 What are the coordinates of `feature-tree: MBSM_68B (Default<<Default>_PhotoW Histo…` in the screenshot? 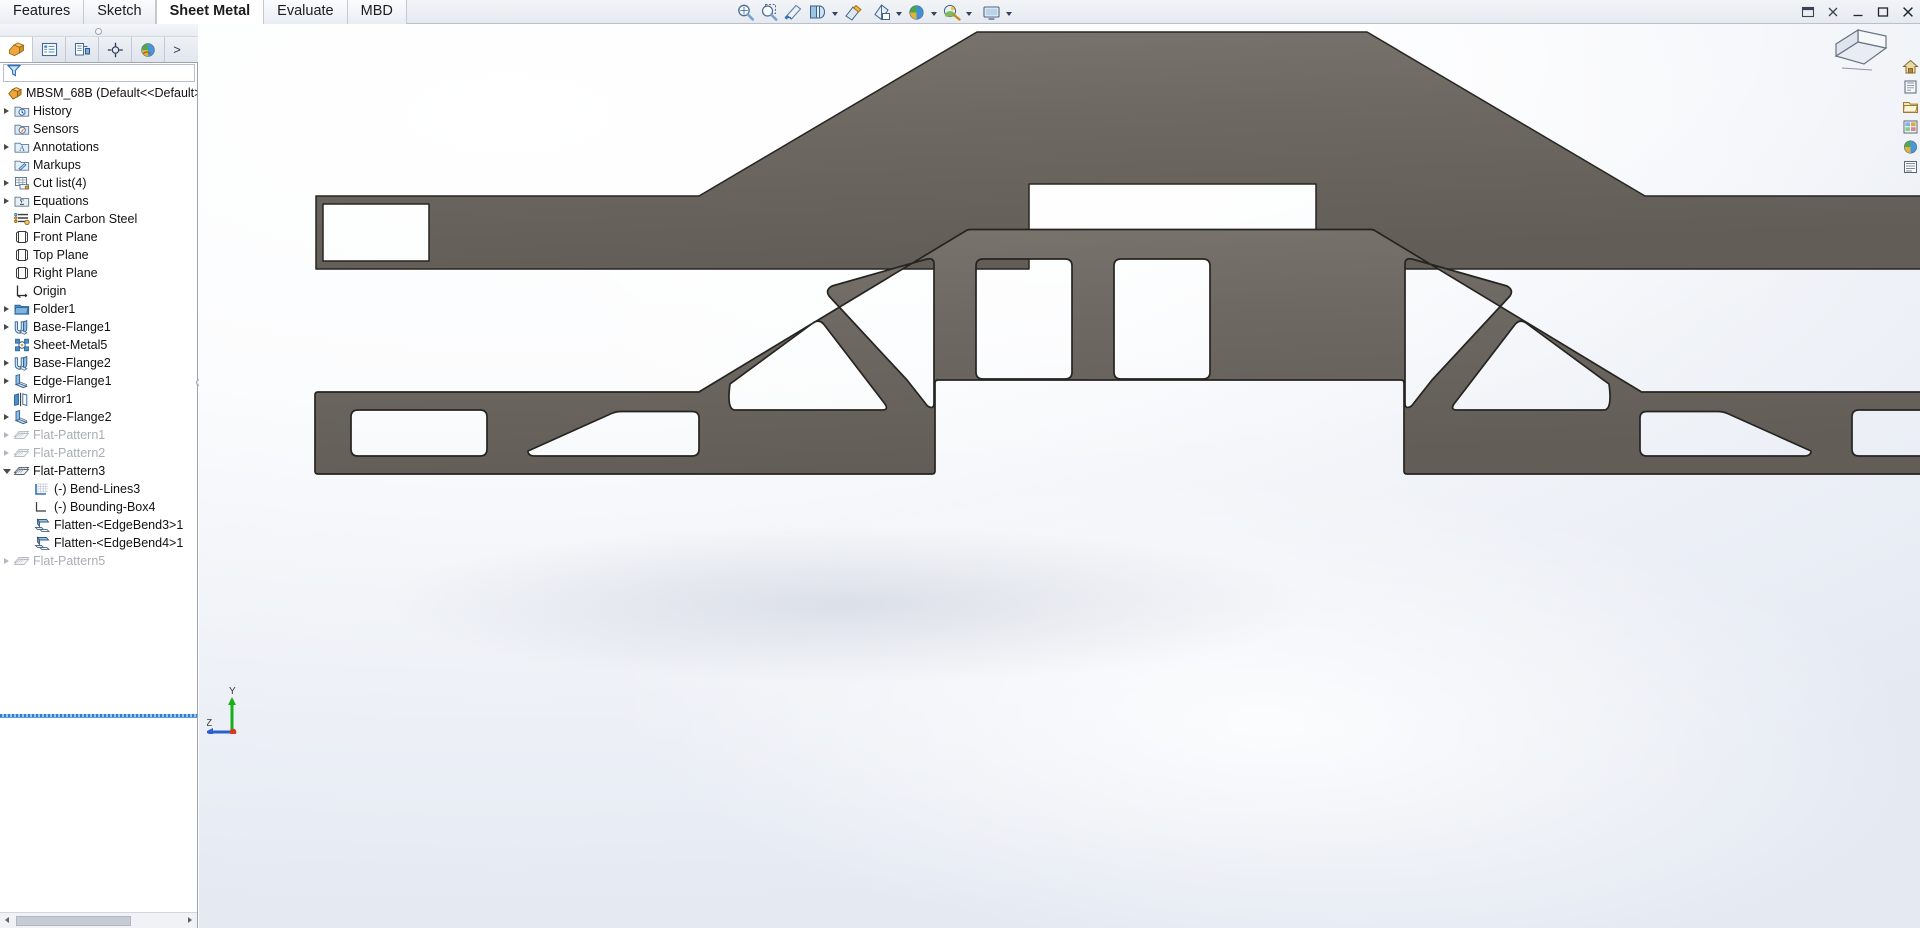 It's located at (98, 399).